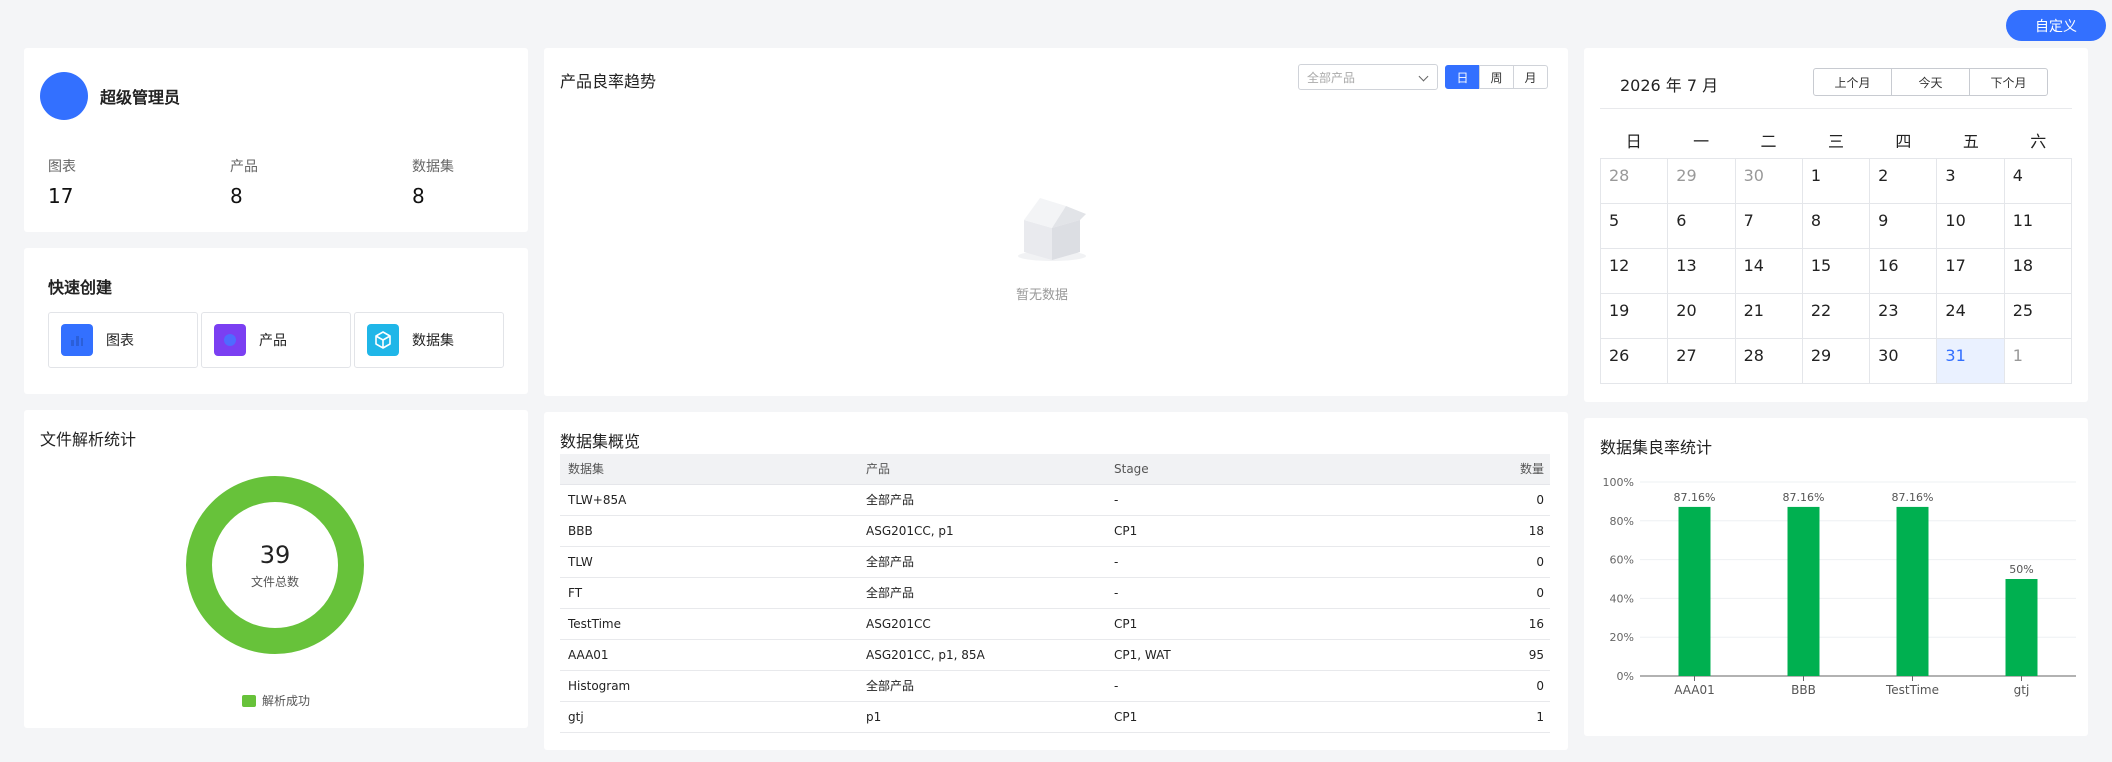  Describe the element at coordinates (275, 554) in the screenshot. I see `donut-total: 39` at that location.